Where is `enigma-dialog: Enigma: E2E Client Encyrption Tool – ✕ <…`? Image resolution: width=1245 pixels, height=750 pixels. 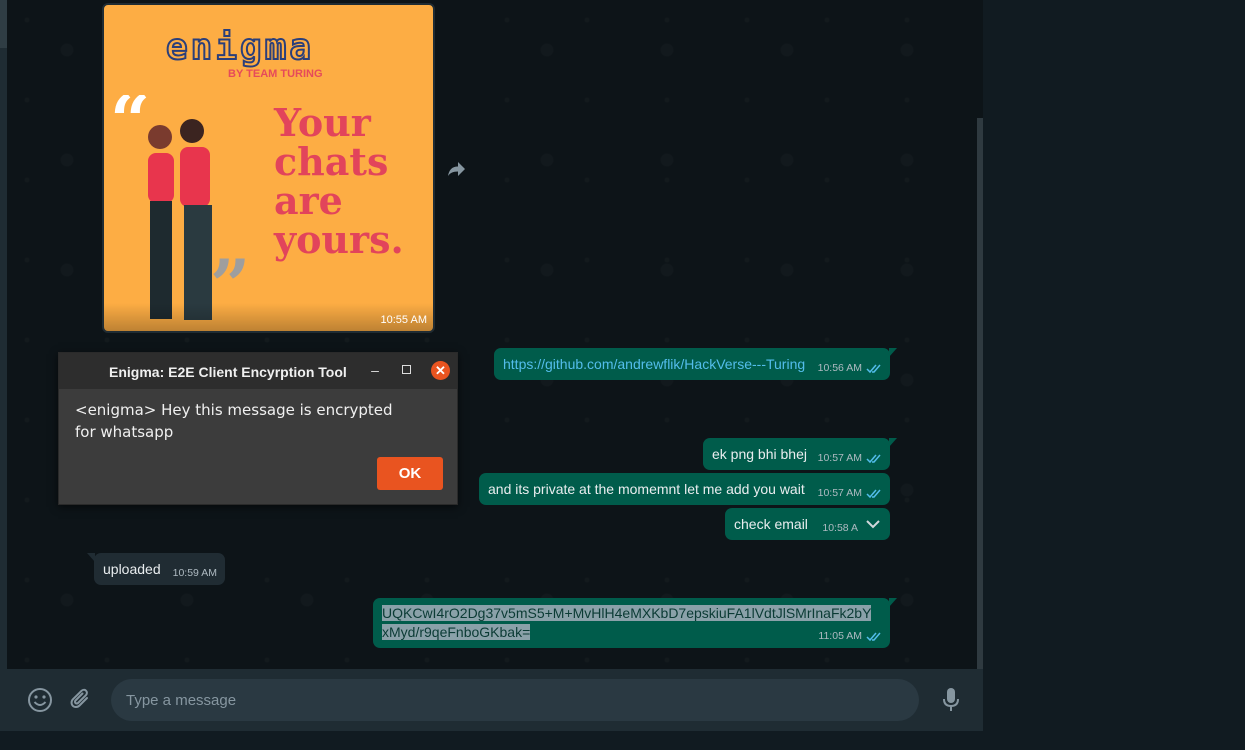
enigma-dialog: Enigma: E2E Client Encyrption Tool – ✕ <… is located at coordinates (258, 428).